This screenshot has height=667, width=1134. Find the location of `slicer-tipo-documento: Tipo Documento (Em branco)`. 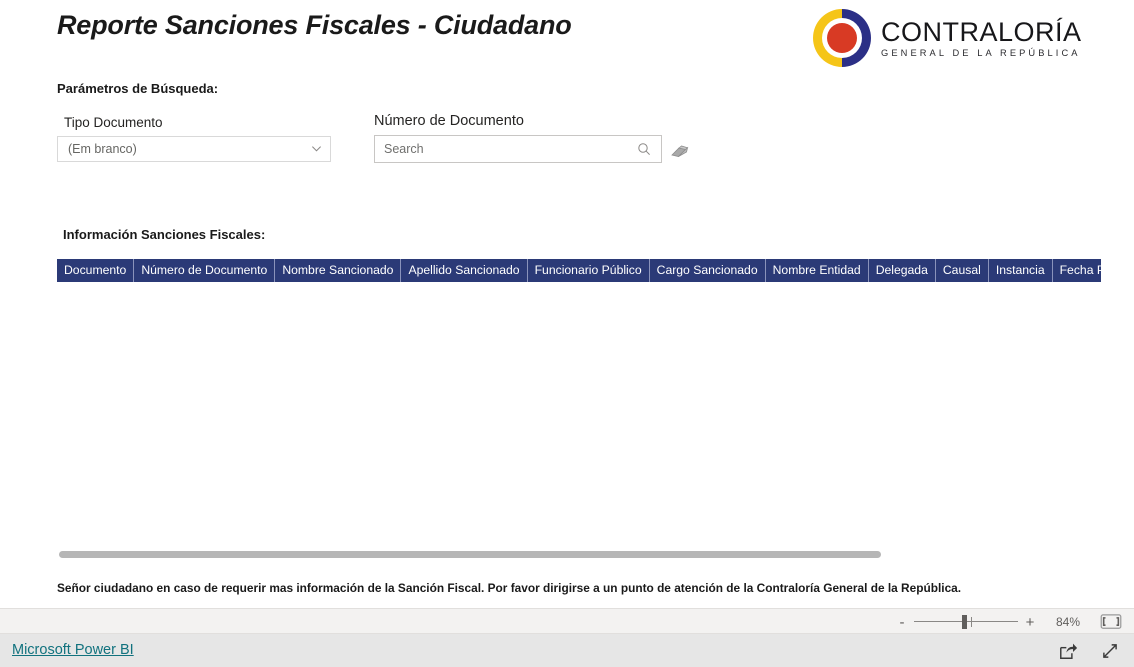

slicer-tipo-documento: Tipo Documento (Em branco) is located at coordinates (194, 138).